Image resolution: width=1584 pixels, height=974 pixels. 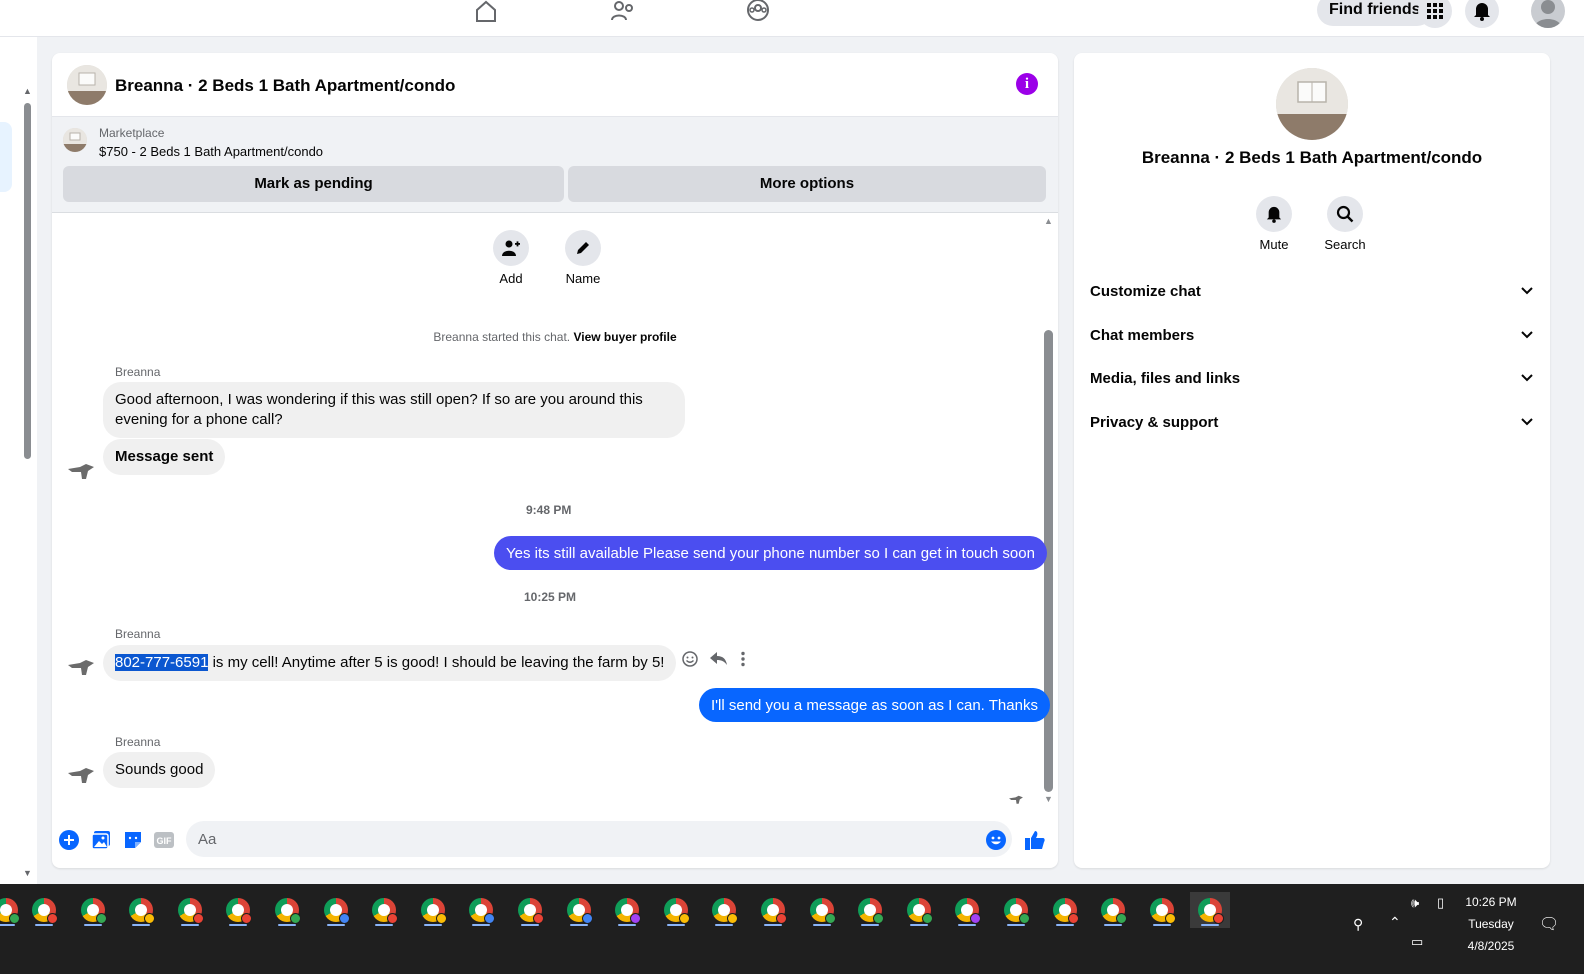 I want to click on search-button, so click(x=1345, y=214).